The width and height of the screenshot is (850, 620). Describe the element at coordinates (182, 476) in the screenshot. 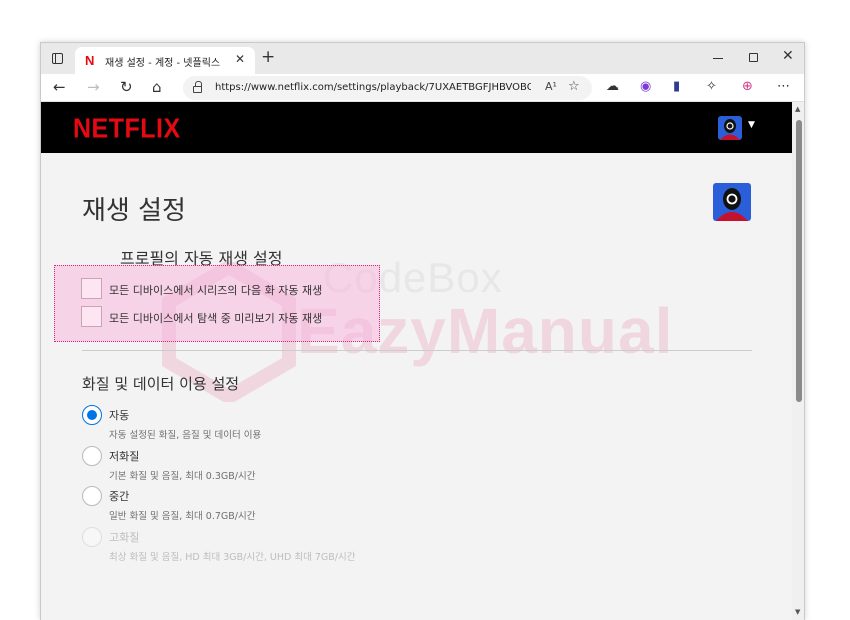

I see `radio-description: 기본 화질 및 음질, 최대 0.3GB/시간` at that location.